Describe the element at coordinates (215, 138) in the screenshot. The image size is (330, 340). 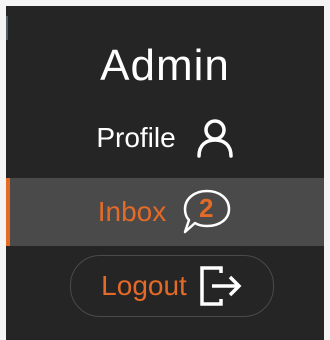
I see `user-icon` at that location.